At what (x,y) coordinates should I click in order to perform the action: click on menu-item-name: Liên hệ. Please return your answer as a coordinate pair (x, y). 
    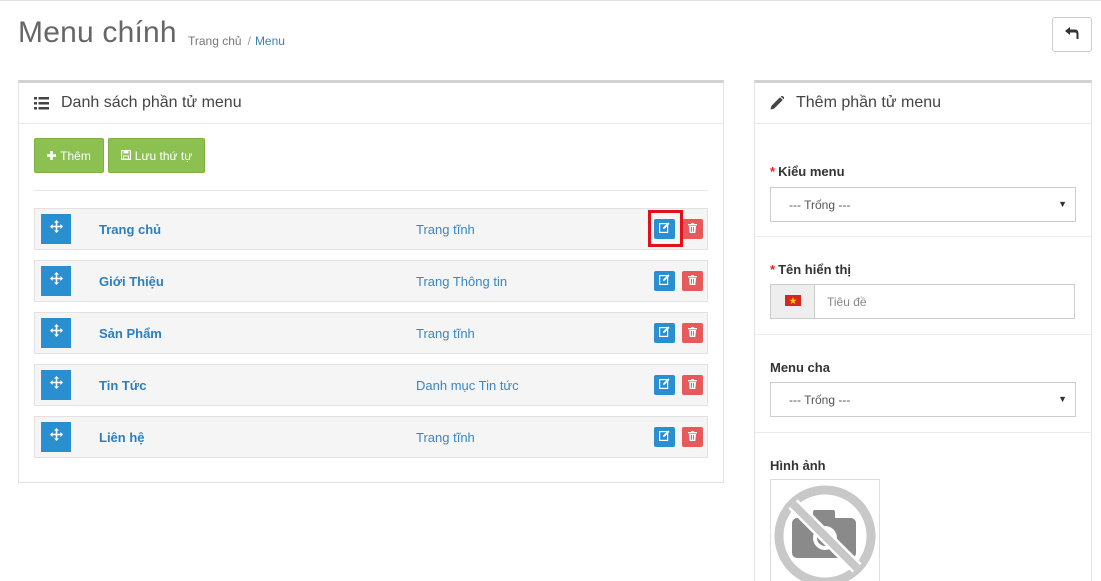
    Looking at the image, I should click on (122, 437).